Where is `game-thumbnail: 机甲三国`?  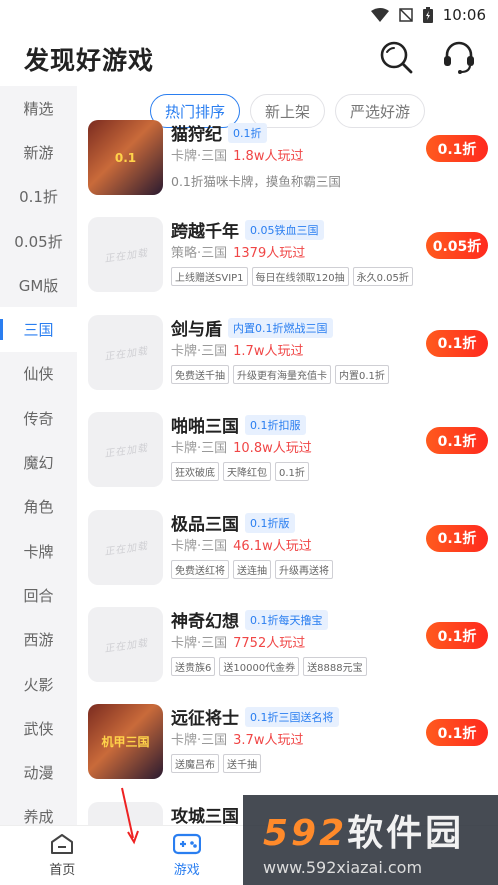
game-thumbnail: 机甲三国 is located at coordinates (125, 742).